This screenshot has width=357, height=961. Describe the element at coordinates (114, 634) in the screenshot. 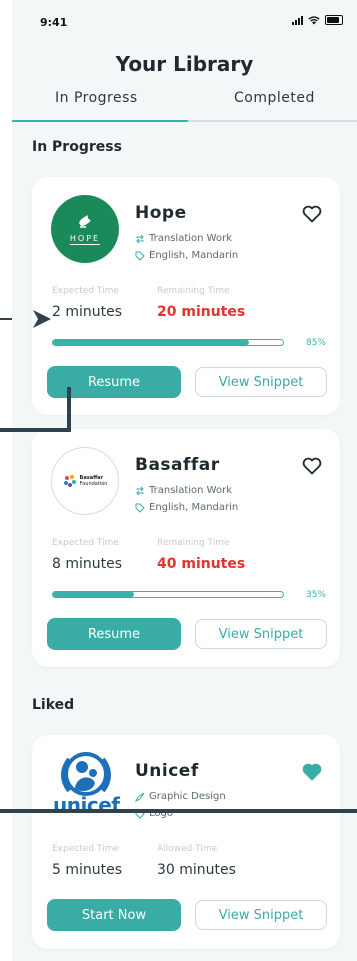

I see `resume-button: Resume` at that location.